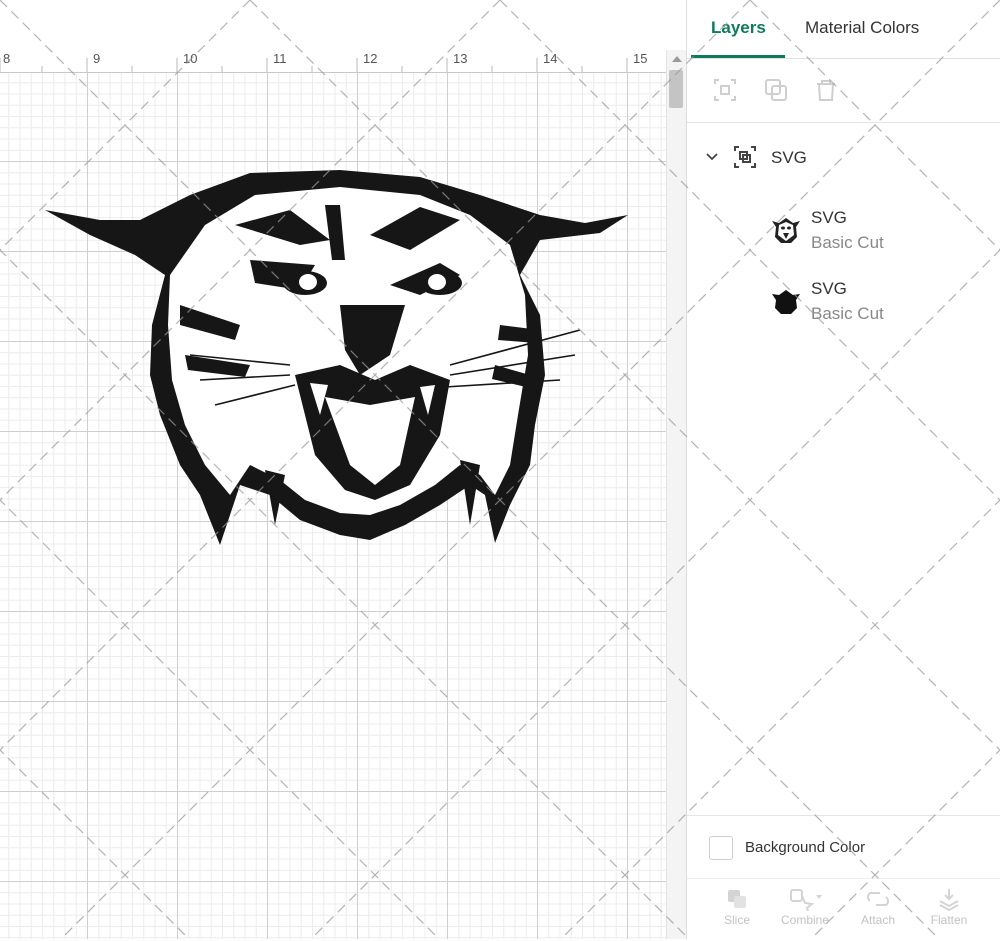 Image resolution: width=1000 pixels, height=941 pixels. I want to click on flatten-button: Flatten, so click(949, 907).